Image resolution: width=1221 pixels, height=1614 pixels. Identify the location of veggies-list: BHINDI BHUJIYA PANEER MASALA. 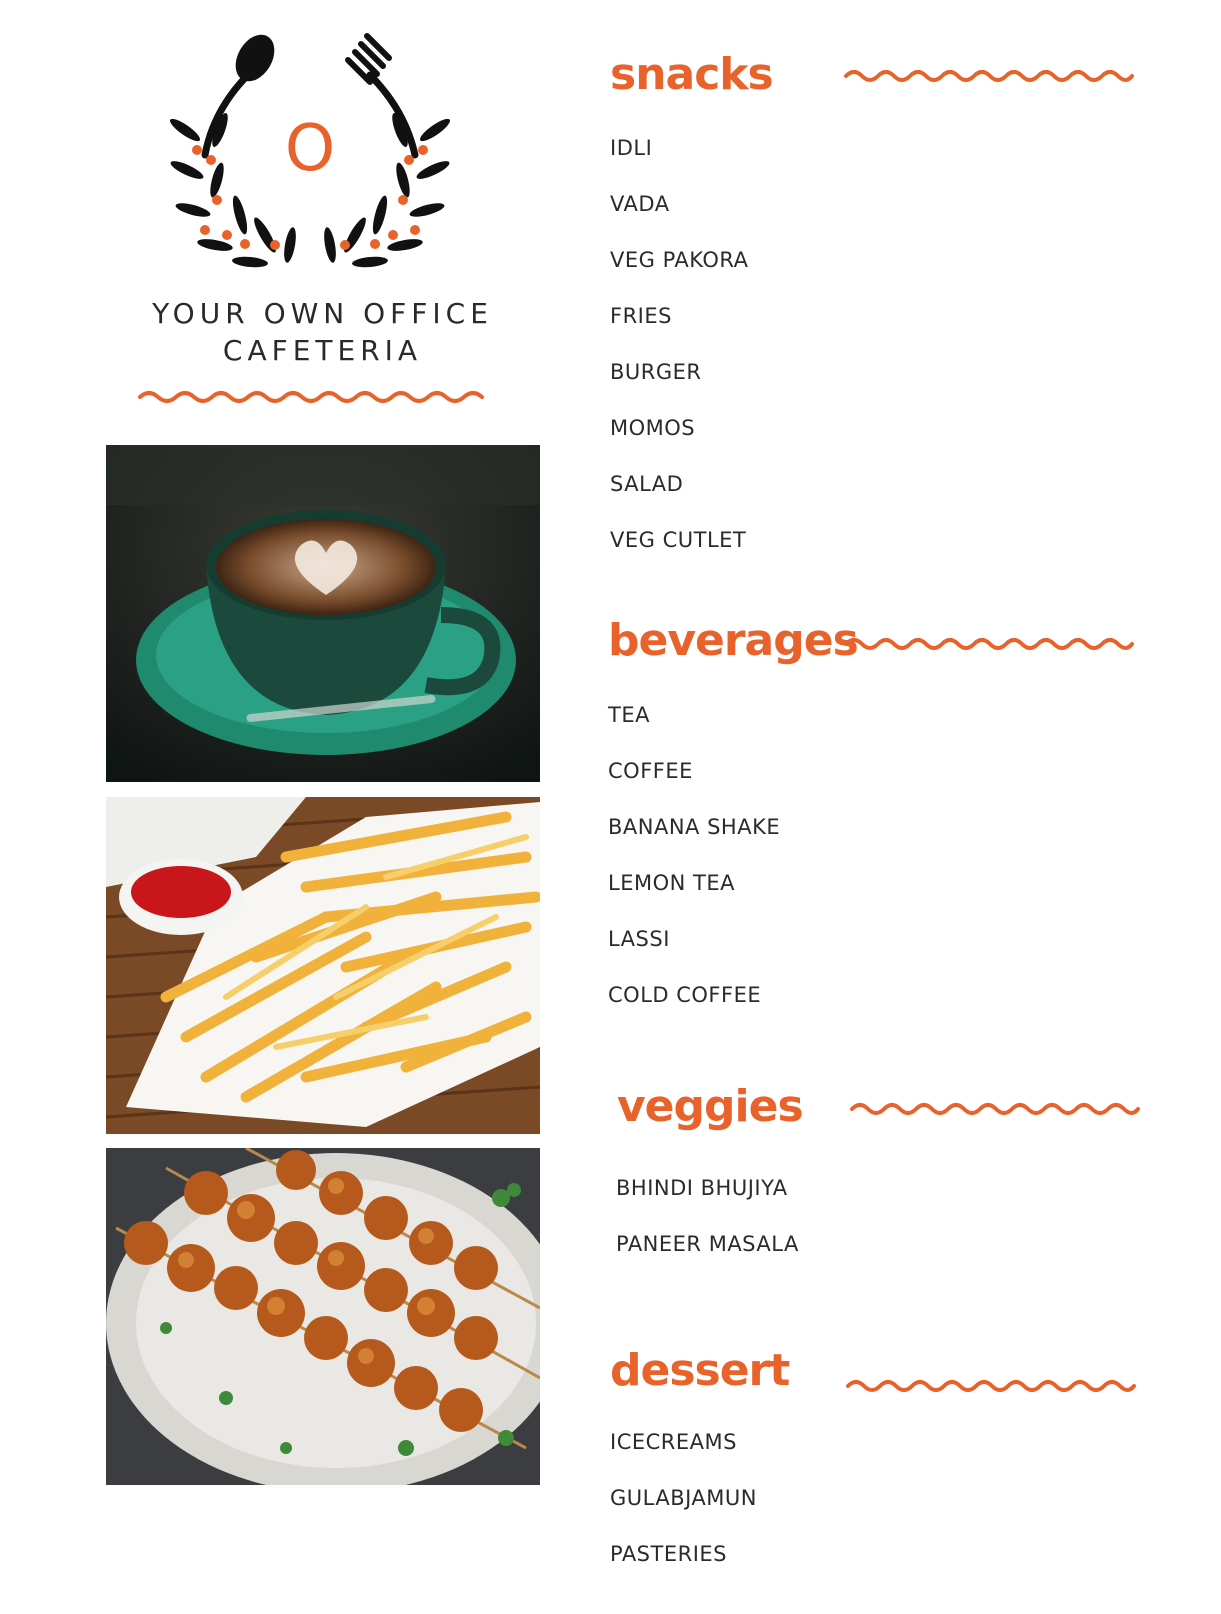
(707, 1232).